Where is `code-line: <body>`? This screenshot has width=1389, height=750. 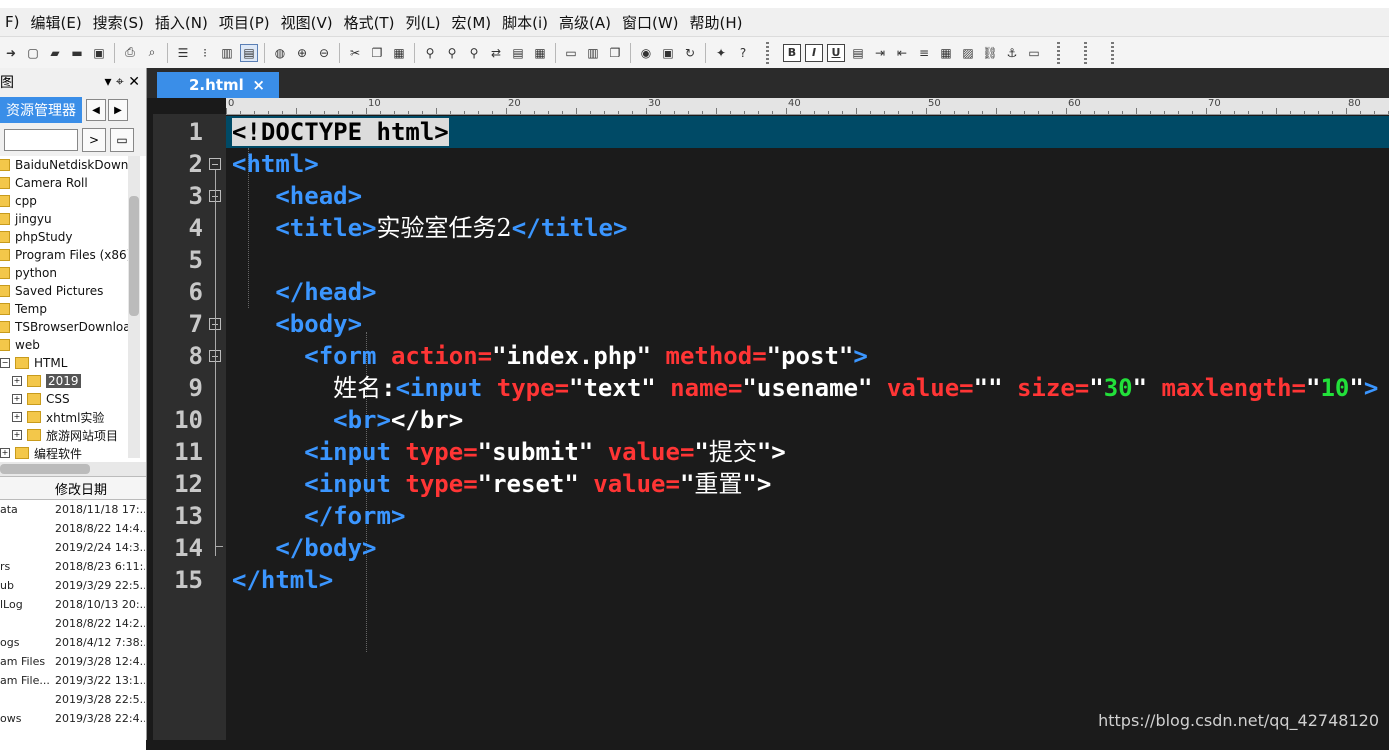
code-line: <body> is located at coordinates (297, 324).